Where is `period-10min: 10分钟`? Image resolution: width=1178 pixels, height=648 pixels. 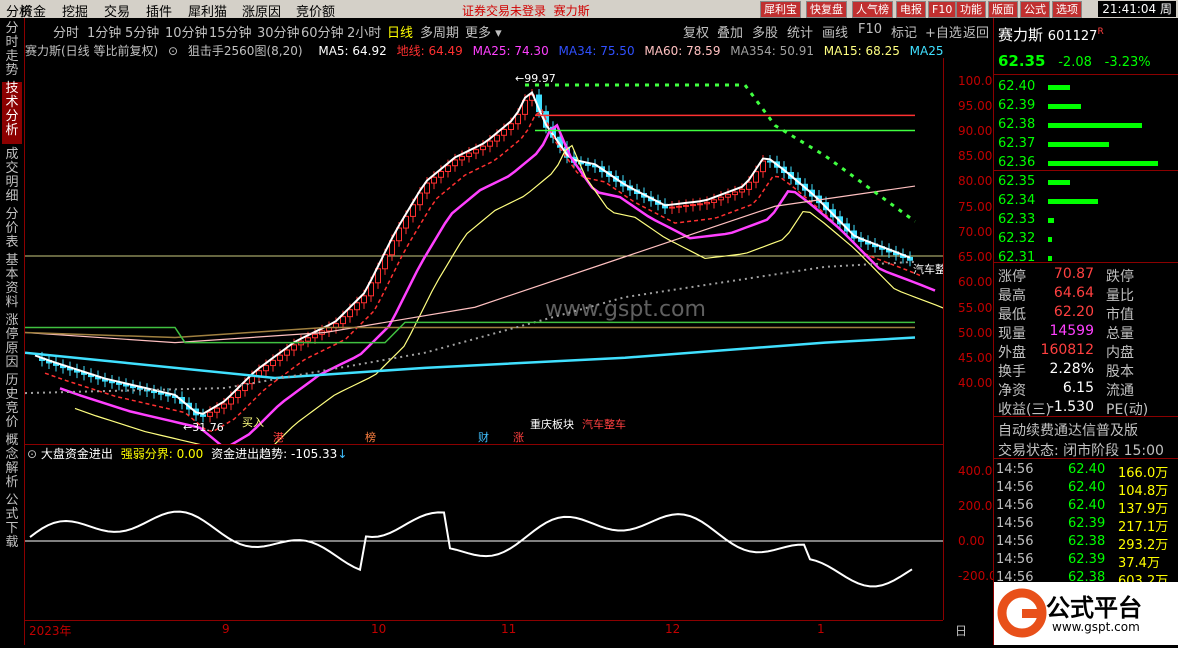
period-10min: 10分钟 is located at coordinates (186, 31).